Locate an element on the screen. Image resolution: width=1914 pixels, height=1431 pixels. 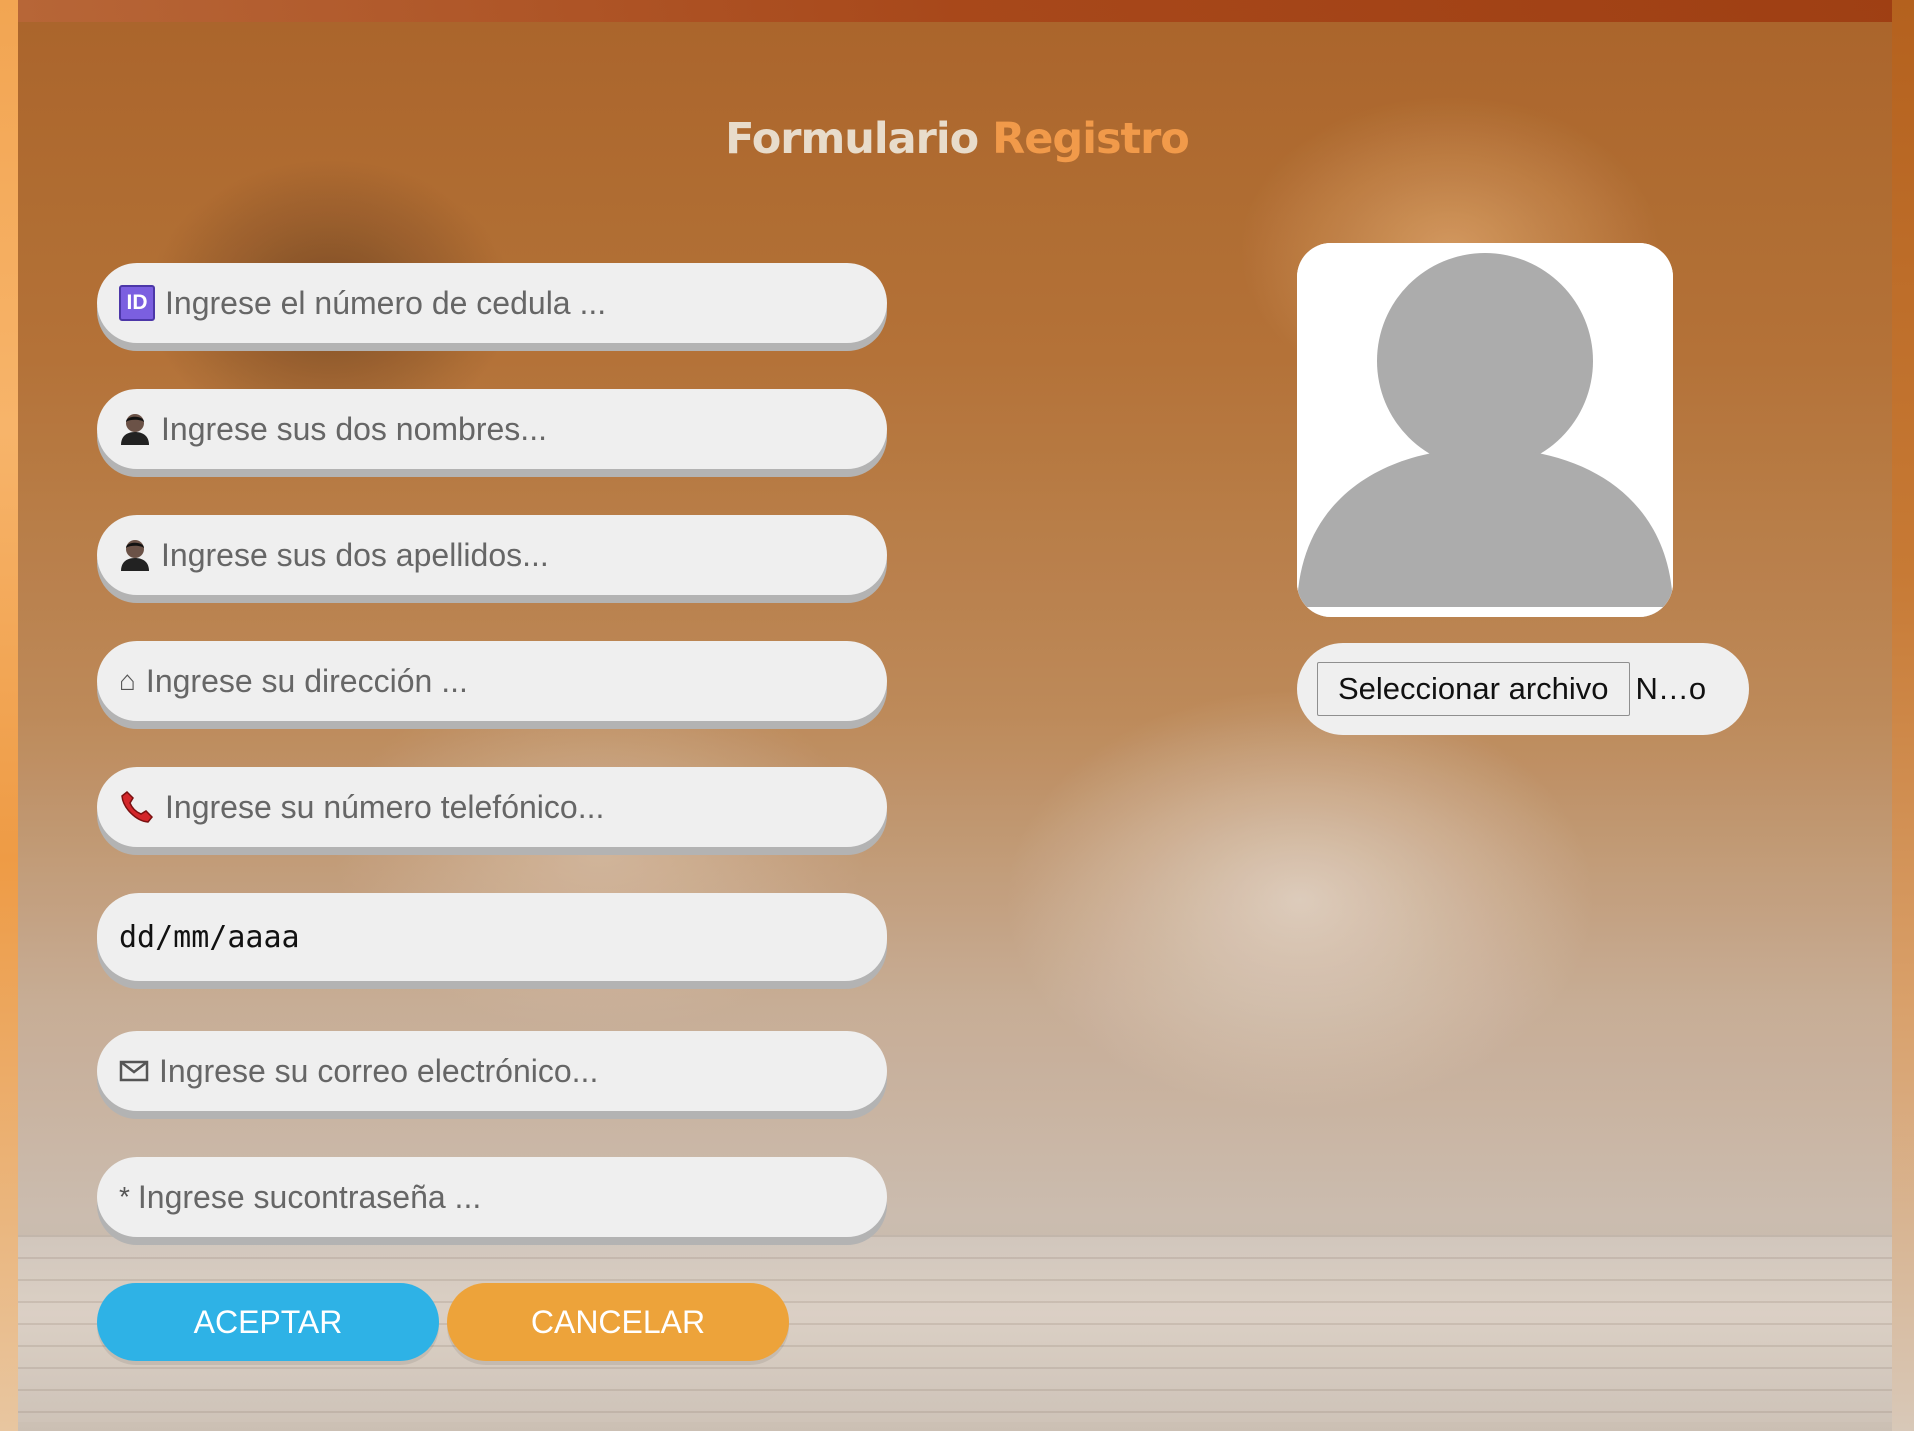
title-part-registro: Registro is located at coordinates (1091, 139).